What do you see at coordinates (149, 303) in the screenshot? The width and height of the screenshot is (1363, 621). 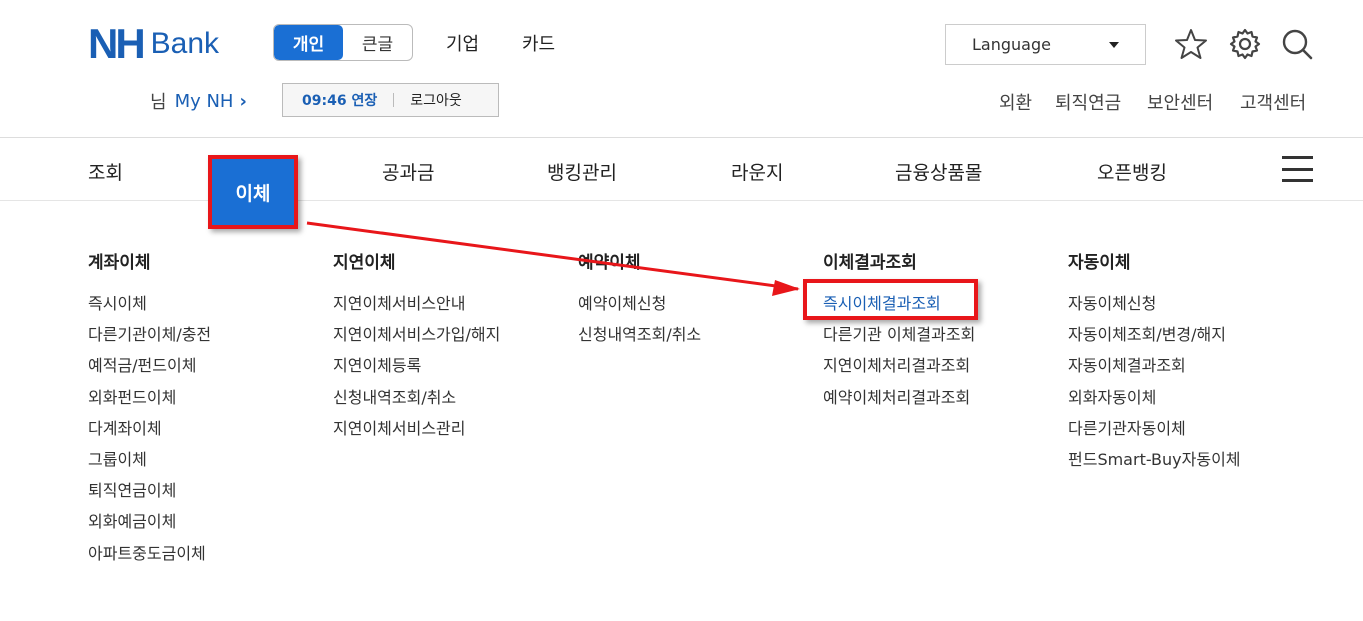 I see `menu-link: 즉시이체` at bounding box center [149, 303].